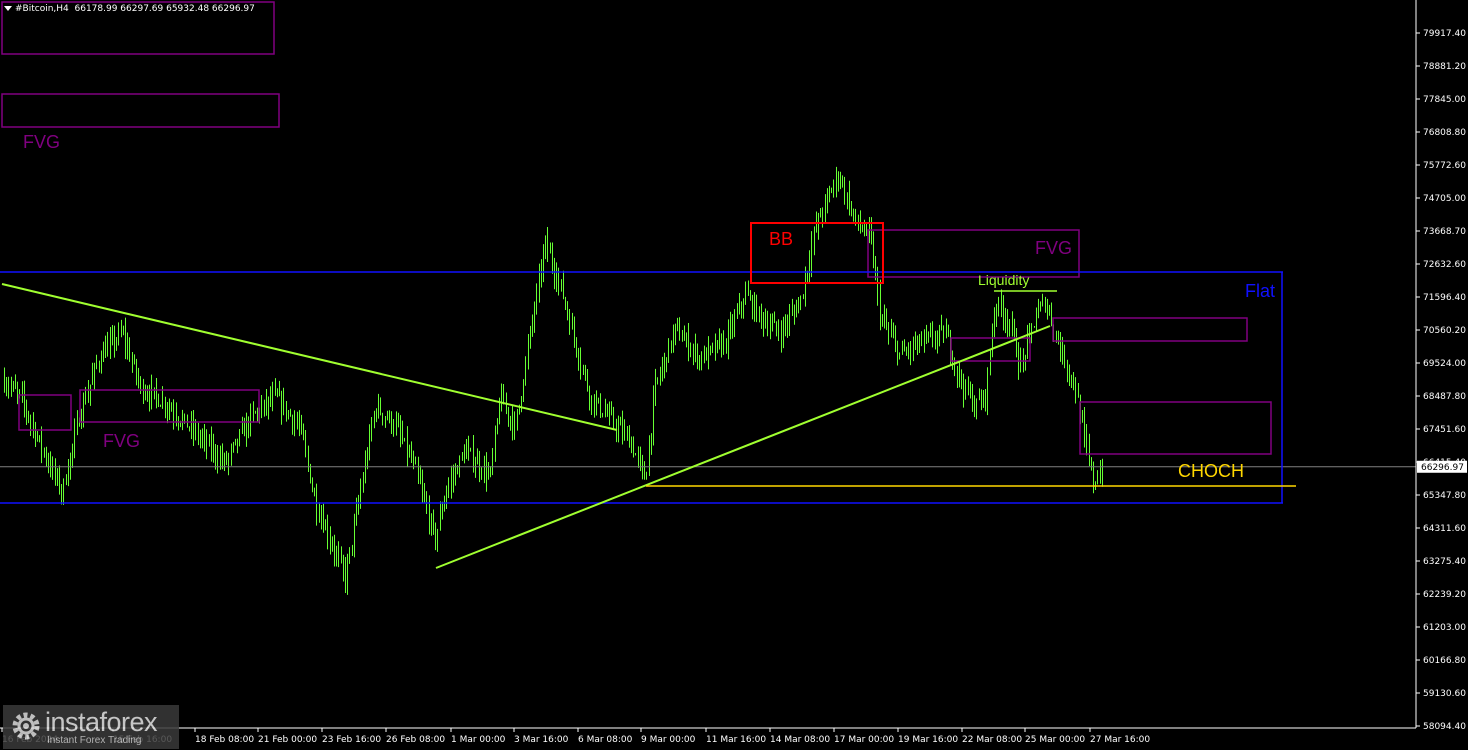 The height and width of the screenshot is (750, 1468). What do you see at coordinates (668, 740) in the screenshot?
I see `time-tick-label: 9 Mar 00:00` at bounding box center [668, 740].